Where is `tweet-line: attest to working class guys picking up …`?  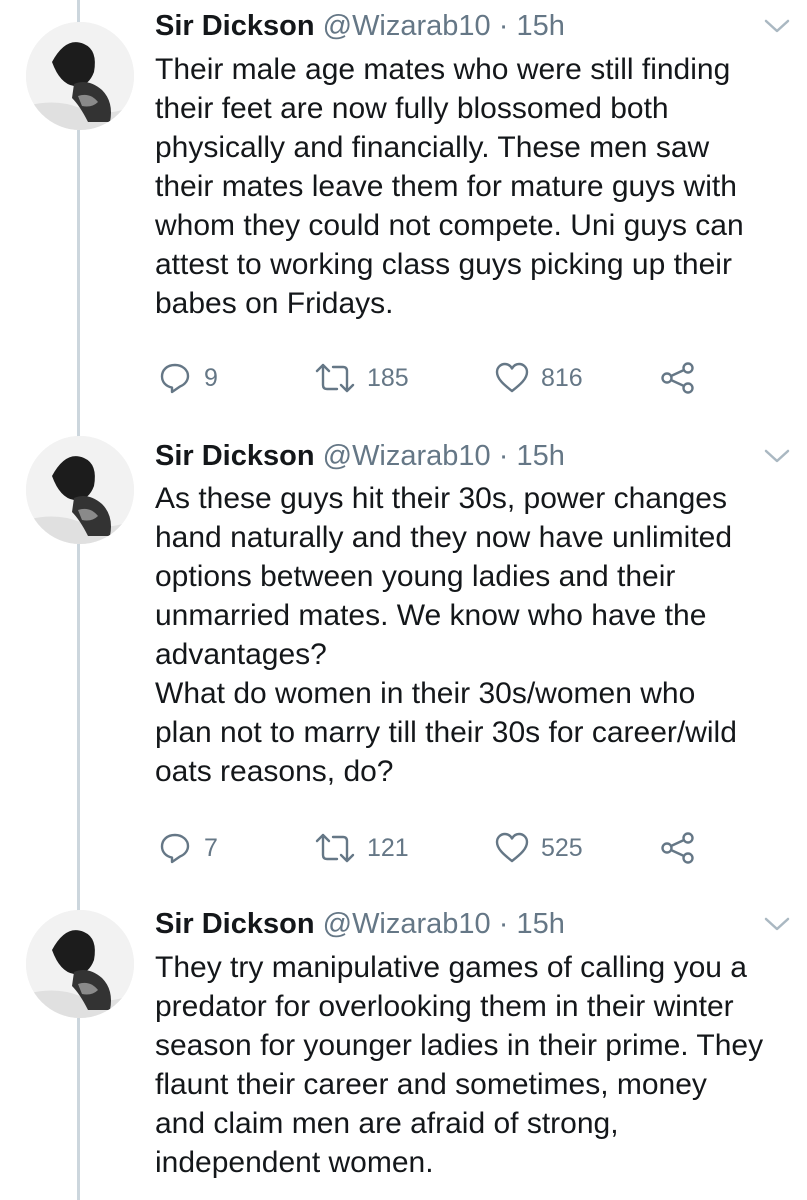
tweet-line: attest to working class guys picking up … is located at coordinates (443, 264).